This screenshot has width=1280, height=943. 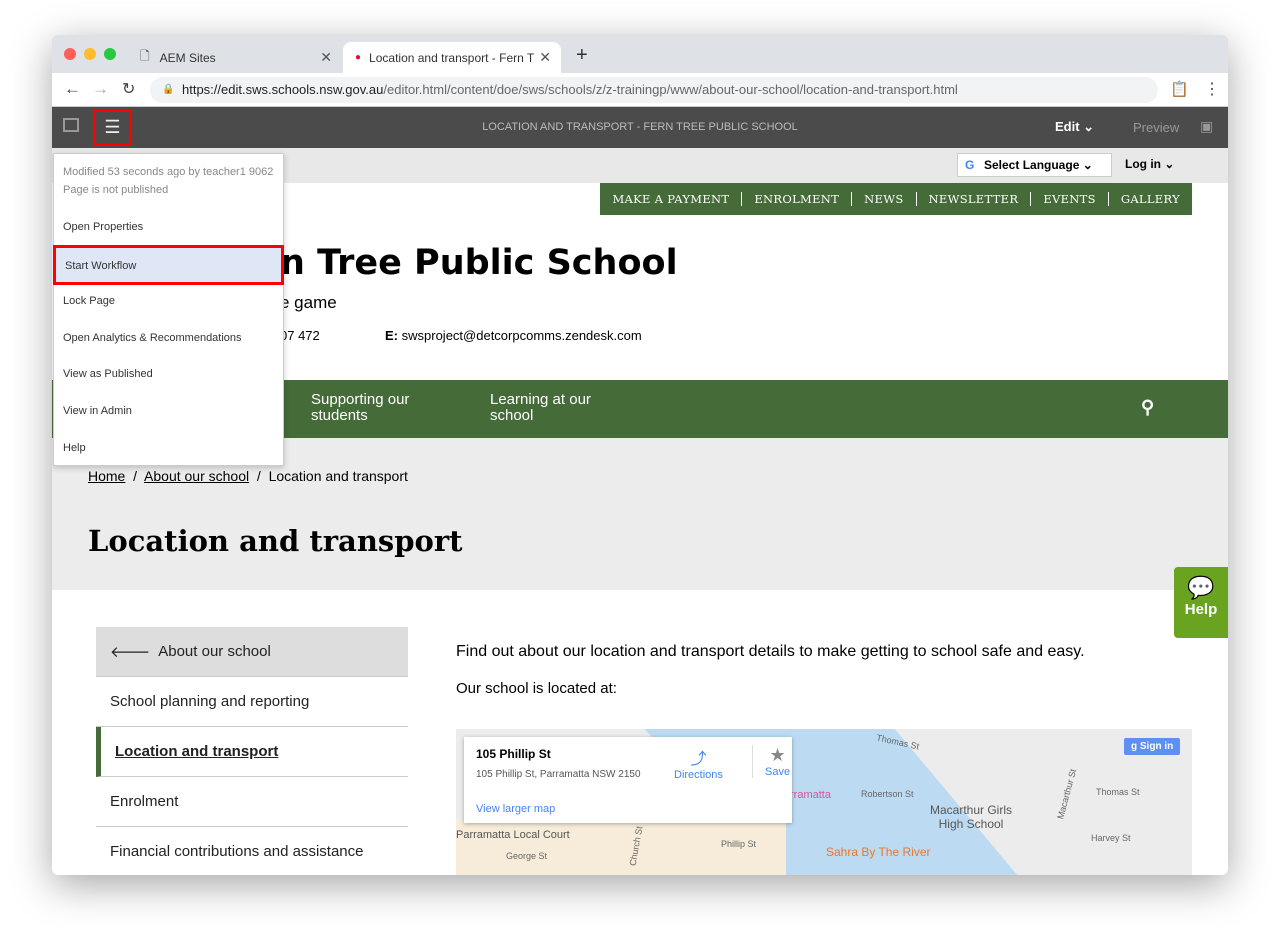 I want to click on minimize-window-button, so click(x=90, y=54).